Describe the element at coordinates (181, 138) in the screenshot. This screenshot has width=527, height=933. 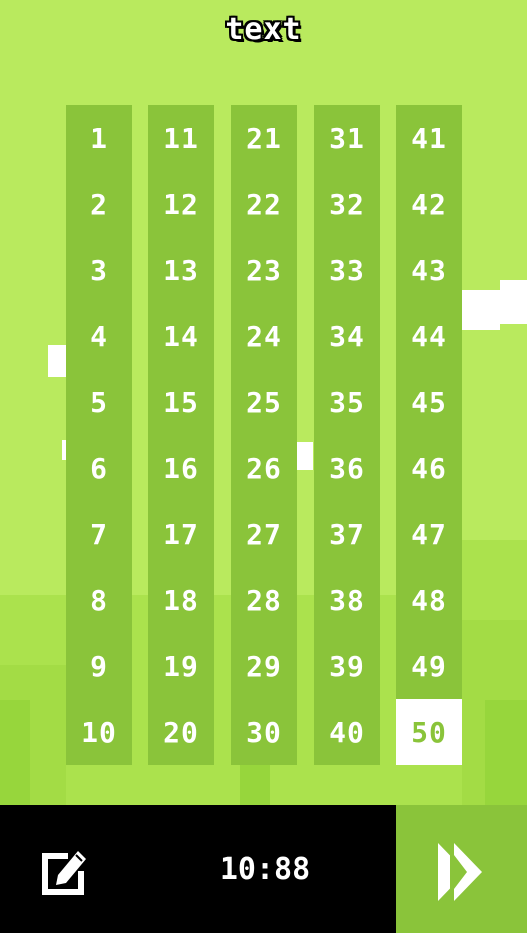
I see `level-button-11: 11` at that location.